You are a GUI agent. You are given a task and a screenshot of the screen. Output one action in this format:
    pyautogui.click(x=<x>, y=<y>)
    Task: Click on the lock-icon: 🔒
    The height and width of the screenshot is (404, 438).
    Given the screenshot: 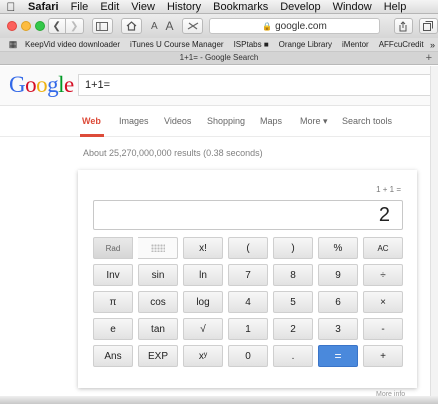 What is the action you would take?
    pyautogui.click(x=267, y=26)
    